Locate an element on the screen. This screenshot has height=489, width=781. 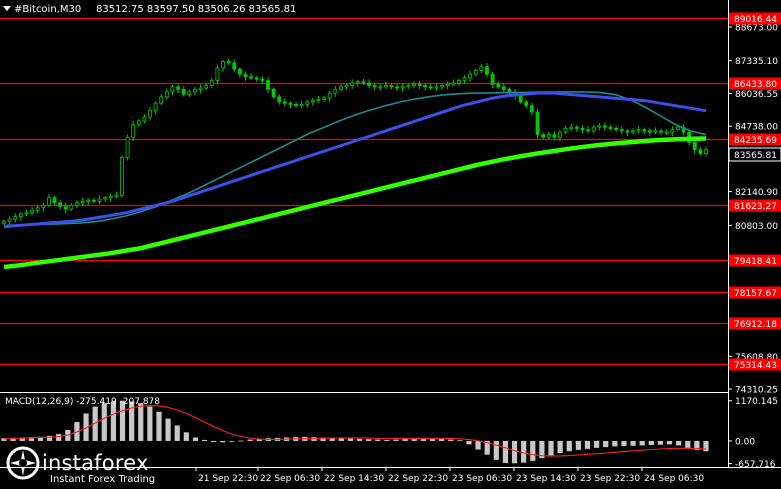
macd-tick-label: 1170.145 is located at coordinates (756, 402).